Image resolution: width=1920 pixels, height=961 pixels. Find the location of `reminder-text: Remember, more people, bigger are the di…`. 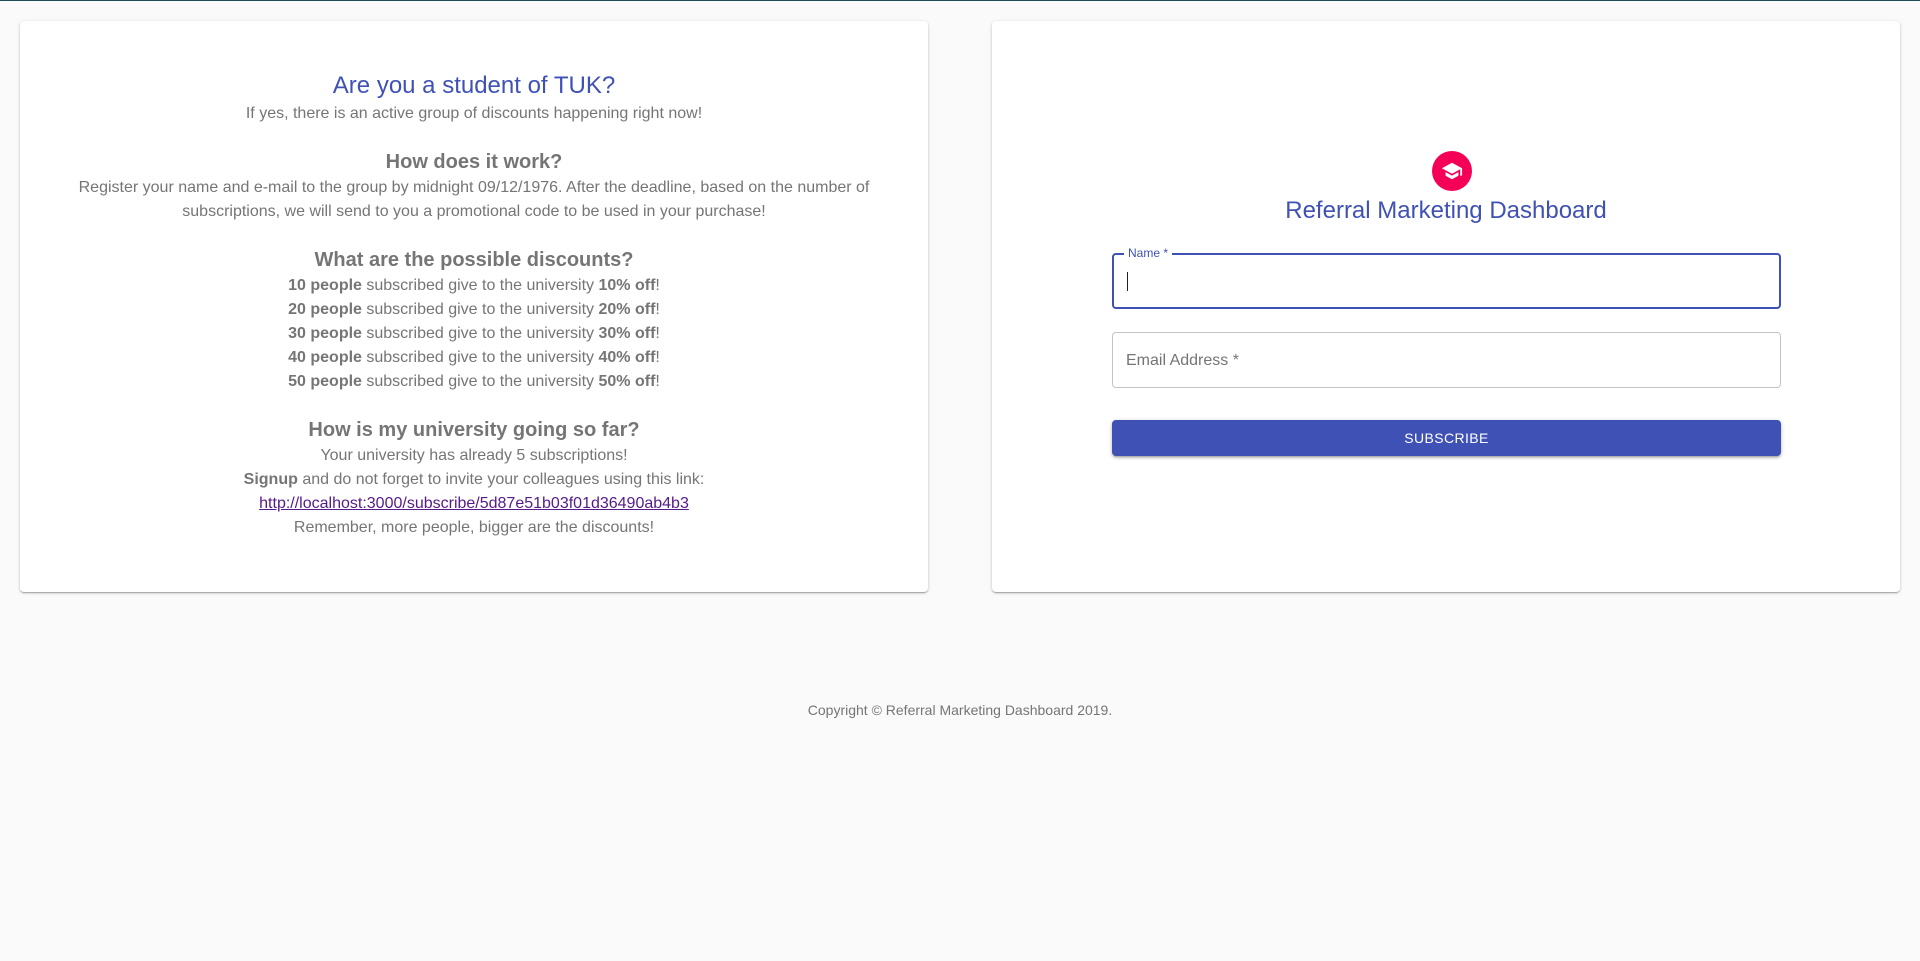

reminder-text: Remember, more people, bigger are the di… is located at coordinates (474, 527).